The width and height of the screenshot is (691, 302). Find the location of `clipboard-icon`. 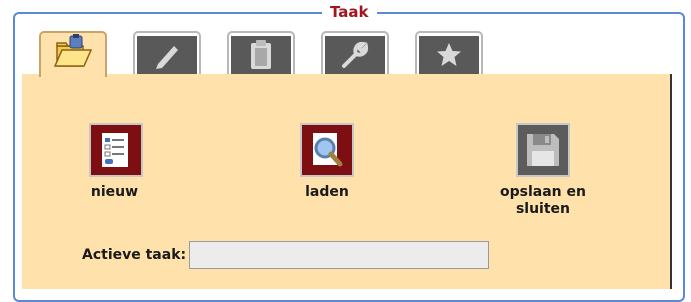

clipboard-icon is located at coordinates (261, 57).